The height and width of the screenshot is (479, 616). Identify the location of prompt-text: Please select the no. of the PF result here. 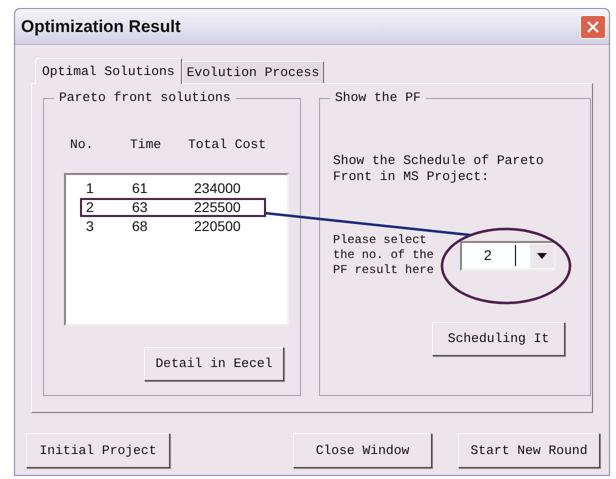
(383, 255).